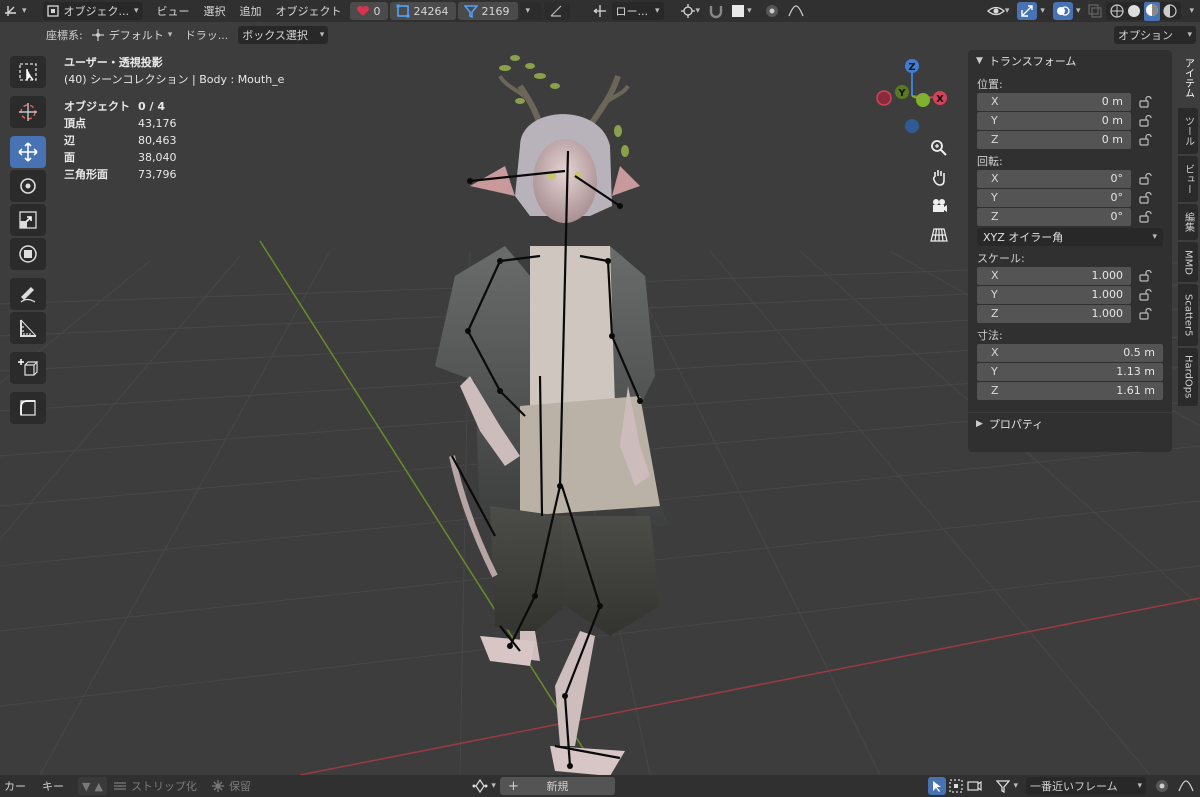  Describe the element at coordinates (1054, 294) in the screenshot. I see `scale-y-field: Y 1.000` at that location.